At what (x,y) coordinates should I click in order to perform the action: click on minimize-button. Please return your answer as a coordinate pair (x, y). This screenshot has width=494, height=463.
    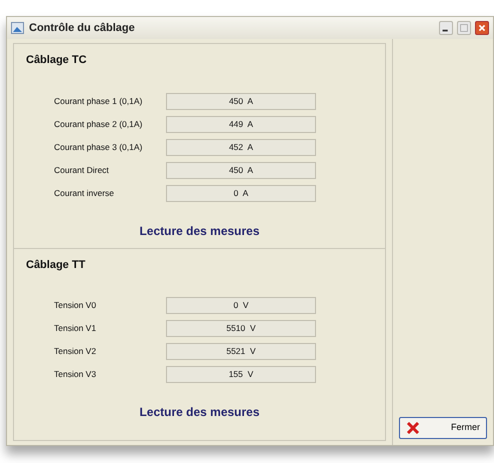
    Looking at the image, I should click on (446, 28).